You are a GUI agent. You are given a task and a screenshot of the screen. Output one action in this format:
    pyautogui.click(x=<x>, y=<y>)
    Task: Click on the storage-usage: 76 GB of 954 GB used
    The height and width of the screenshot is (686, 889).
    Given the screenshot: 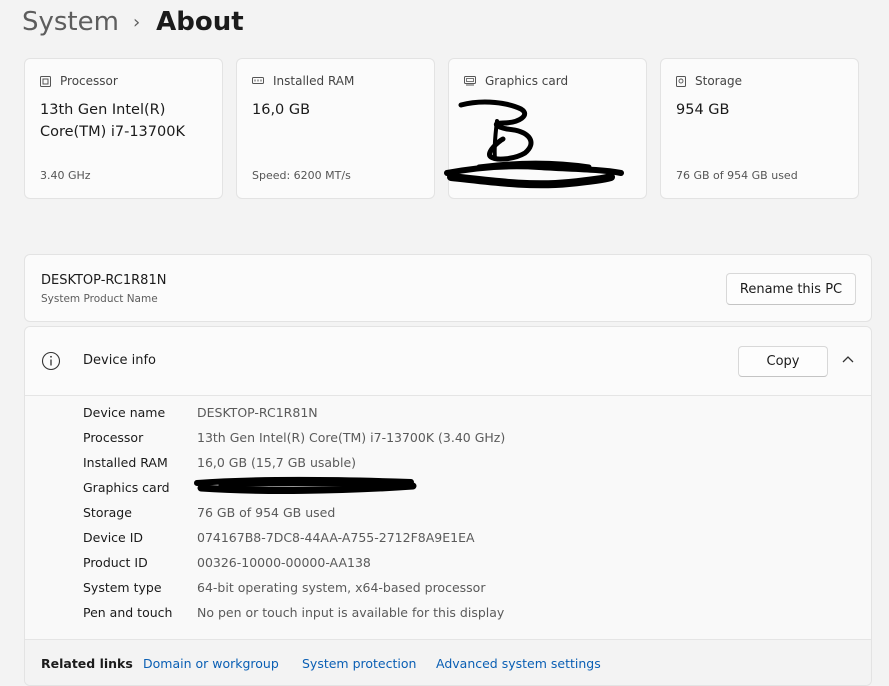 What is the action you would take?
    pyautogui.click(x=737, y=175)
    